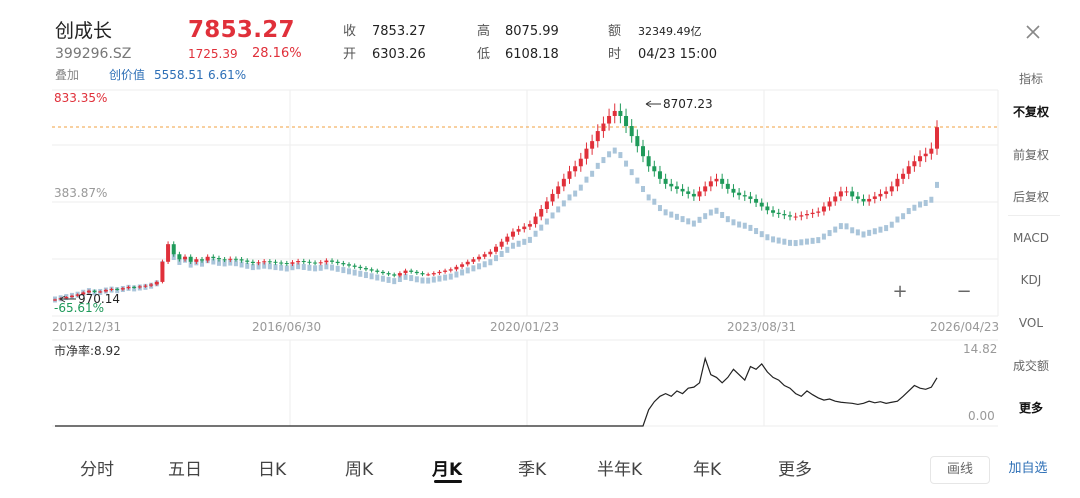 Image resolution: width=1080 pixels, height=498 pixels. What do you see at coordinates (1028, 470) in the screenshot?
I see `add-watchlist-button: 加自选` at bounding box center [1028, 470].